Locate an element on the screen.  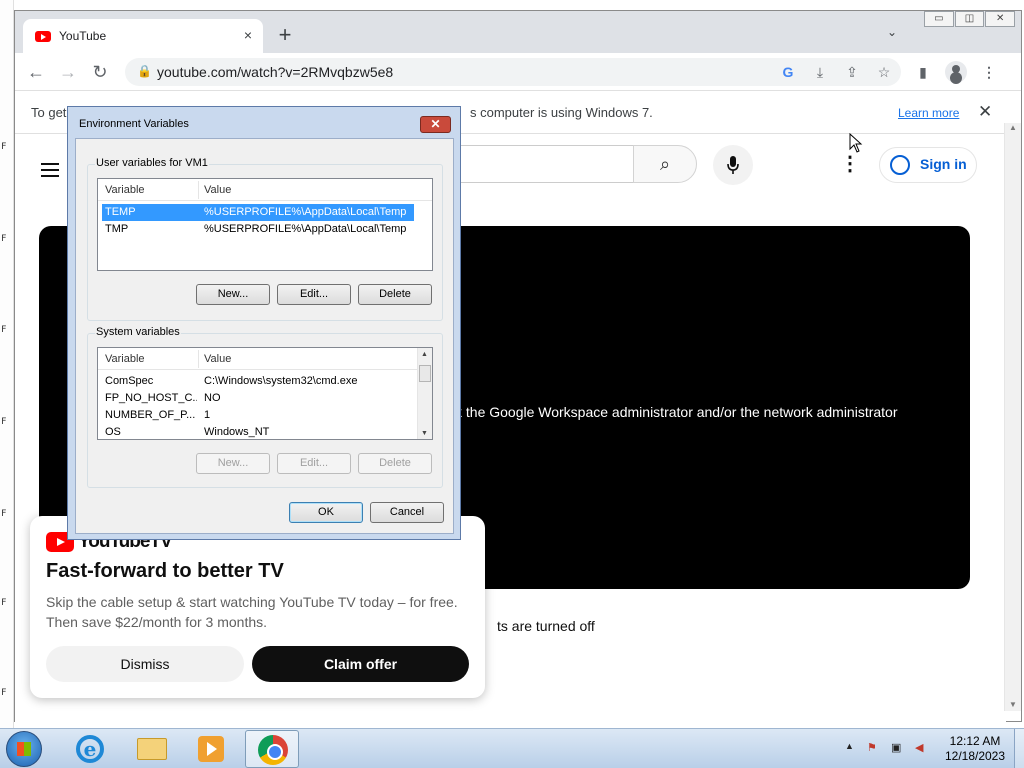
dialog-close-button: ✕ is located at coordinates (435, 124).